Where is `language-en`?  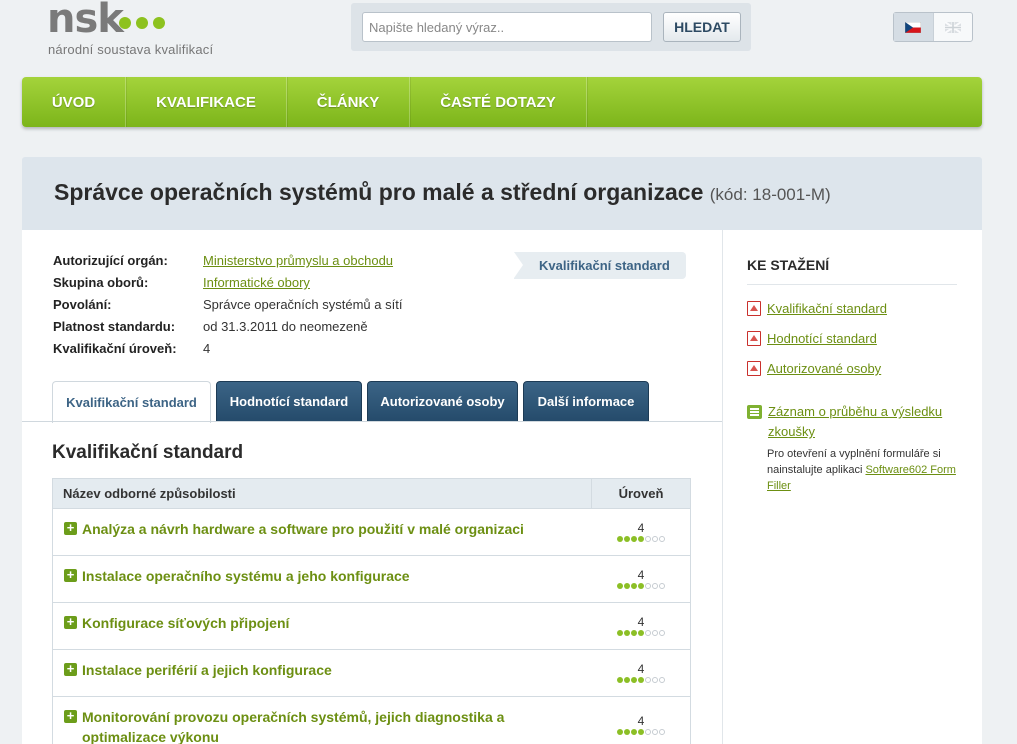
language-en is located at coordinates (952, 27).